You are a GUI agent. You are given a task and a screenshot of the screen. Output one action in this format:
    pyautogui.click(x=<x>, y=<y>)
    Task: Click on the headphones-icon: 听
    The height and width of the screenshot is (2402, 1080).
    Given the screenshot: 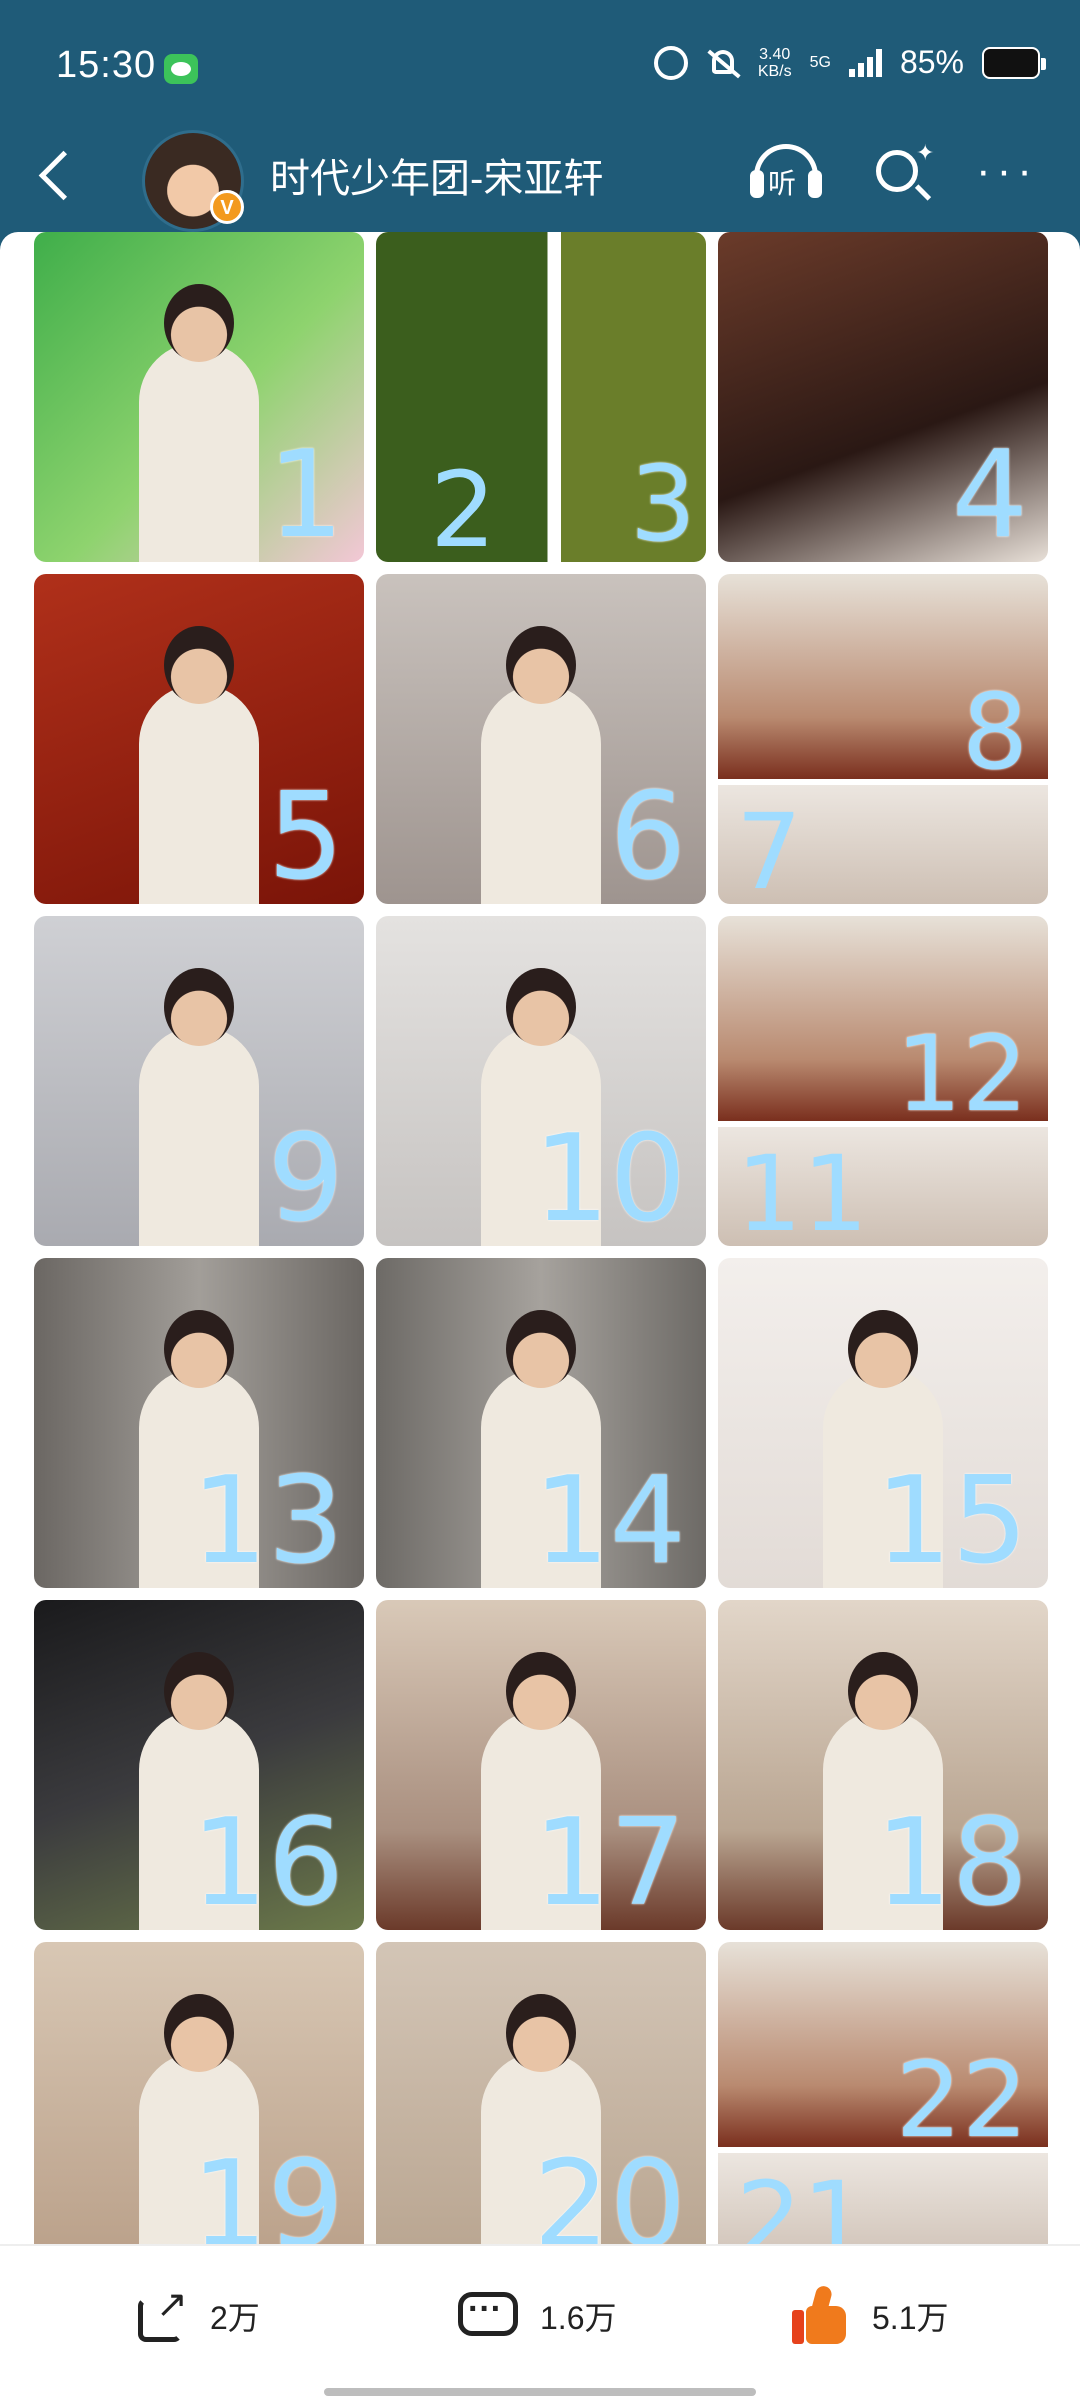 What is the action you would take?
    pyautogui.click(x=788, y=175)
    